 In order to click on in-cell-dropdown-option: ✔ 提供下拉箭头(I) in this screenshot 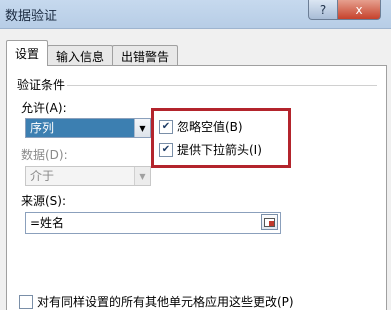, I will do `click(210, 149)`.